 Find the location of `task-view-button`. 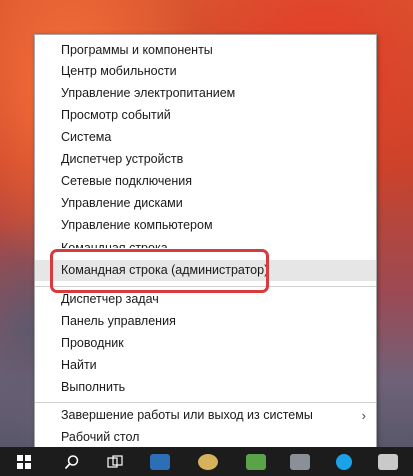

task-view-button is located at coordinates (116, 461).